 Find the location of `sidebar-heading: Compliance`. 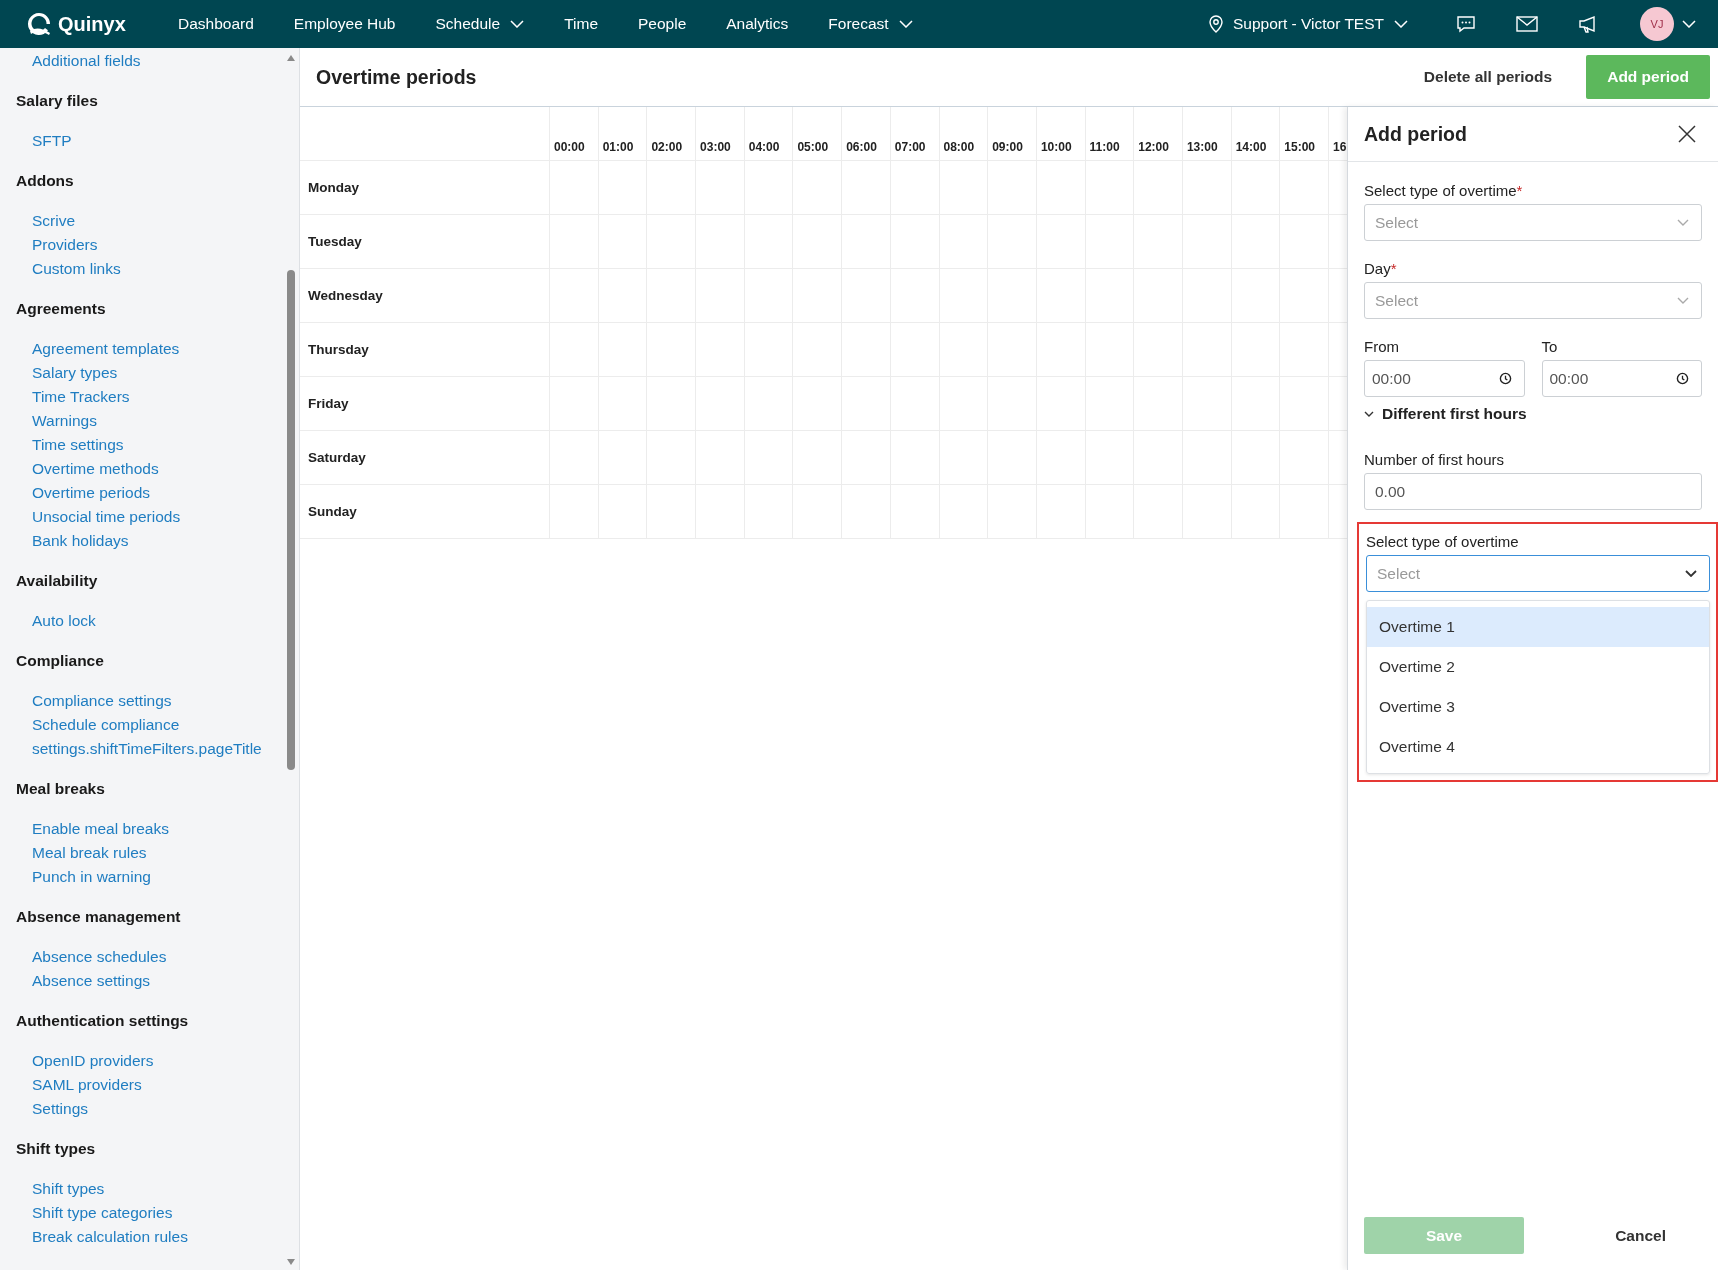

sidebar-heading: Compliance is located at coordinates (60, 661).